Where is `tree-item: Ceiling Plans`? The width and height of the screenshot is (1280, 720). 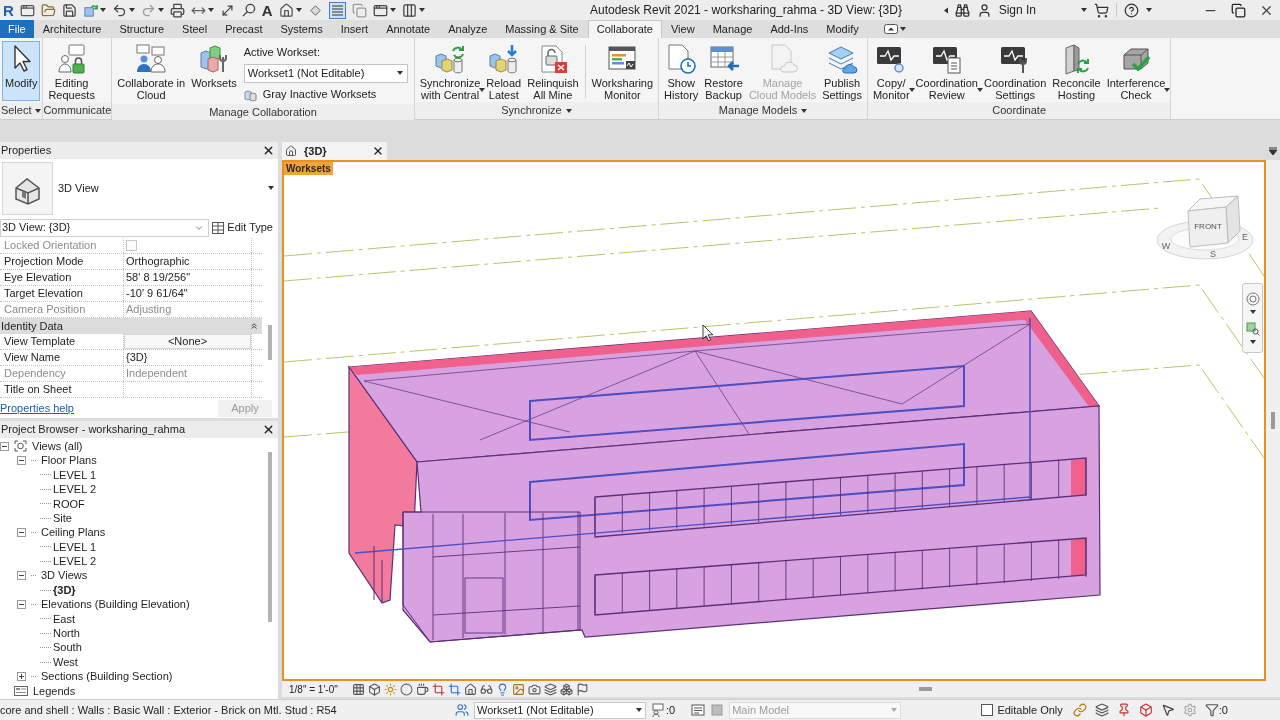 tree-item: Ceiling Plans is located at coordinates (73, 532).